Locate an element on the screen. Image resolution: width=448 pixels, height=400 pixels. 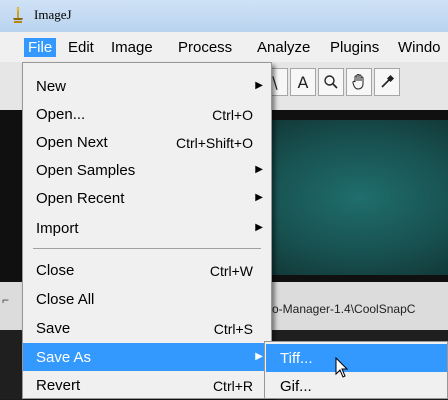
menu-window: Windo is located at coordinates (419, 47).